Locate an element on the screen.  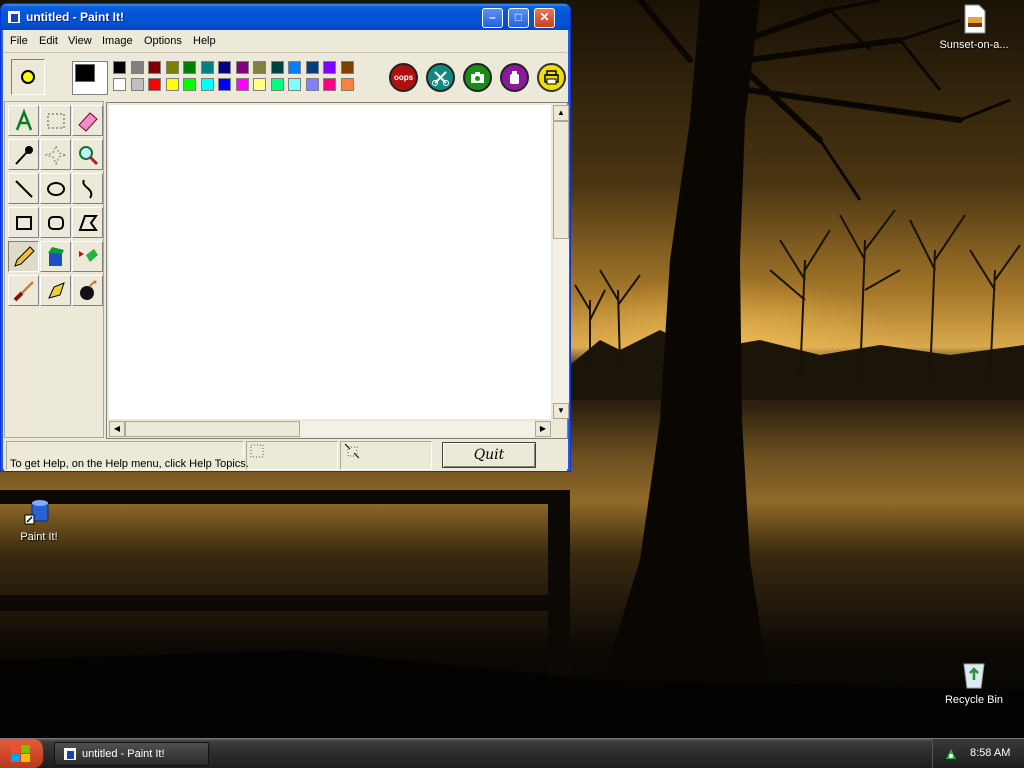
cursor-position-icon is located at coordinates (257, 451).